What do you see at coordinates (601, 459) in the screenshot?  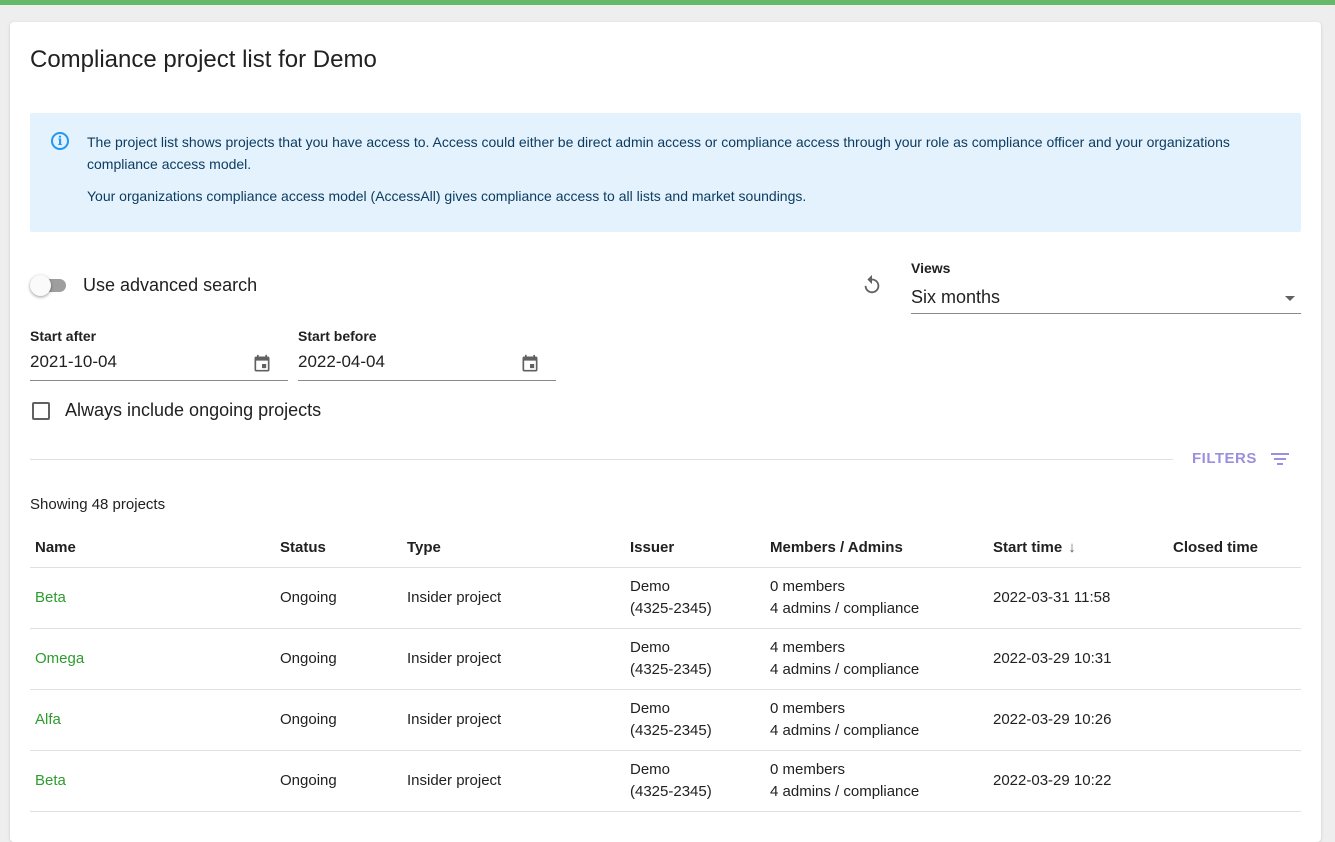 I see `divider` at bounding box center [601, 459].